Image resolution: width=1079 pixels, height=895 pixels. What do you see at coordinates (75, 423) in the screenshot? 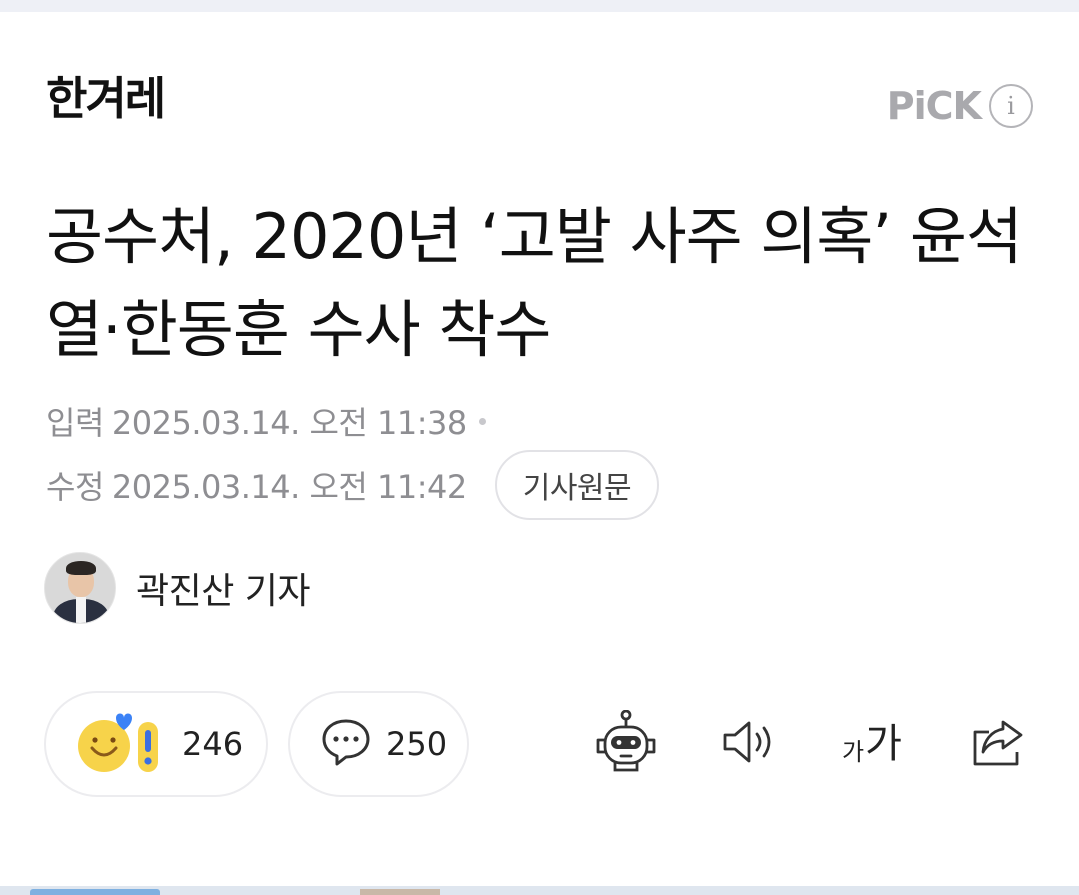
I see `input-label: 입력` at bounding box center [75, 423].